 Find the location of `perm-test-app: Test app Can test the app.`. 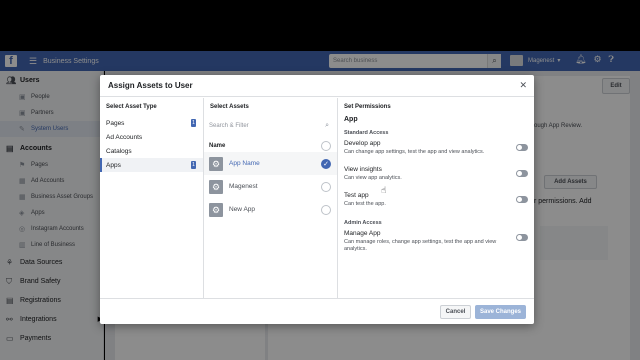

perm-test-app: Test app Can test the app. is located at coordinates (436, 205).